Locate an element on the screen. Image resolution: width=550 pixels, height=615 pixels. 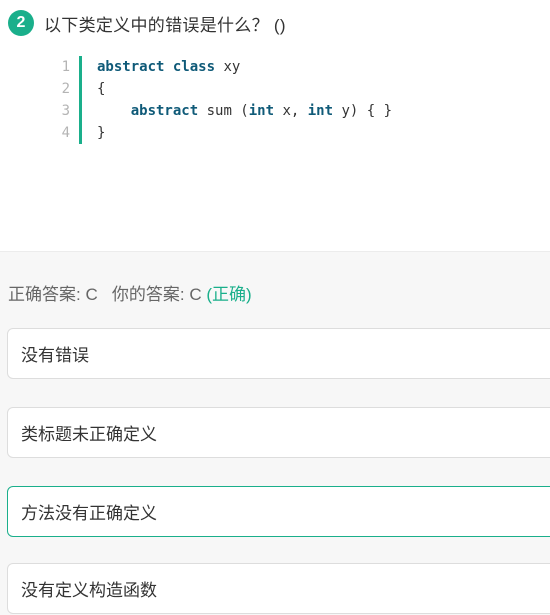
answer-summary: 正确答案: C 你的答案: C (正确) is located at coordinates (130, 292).